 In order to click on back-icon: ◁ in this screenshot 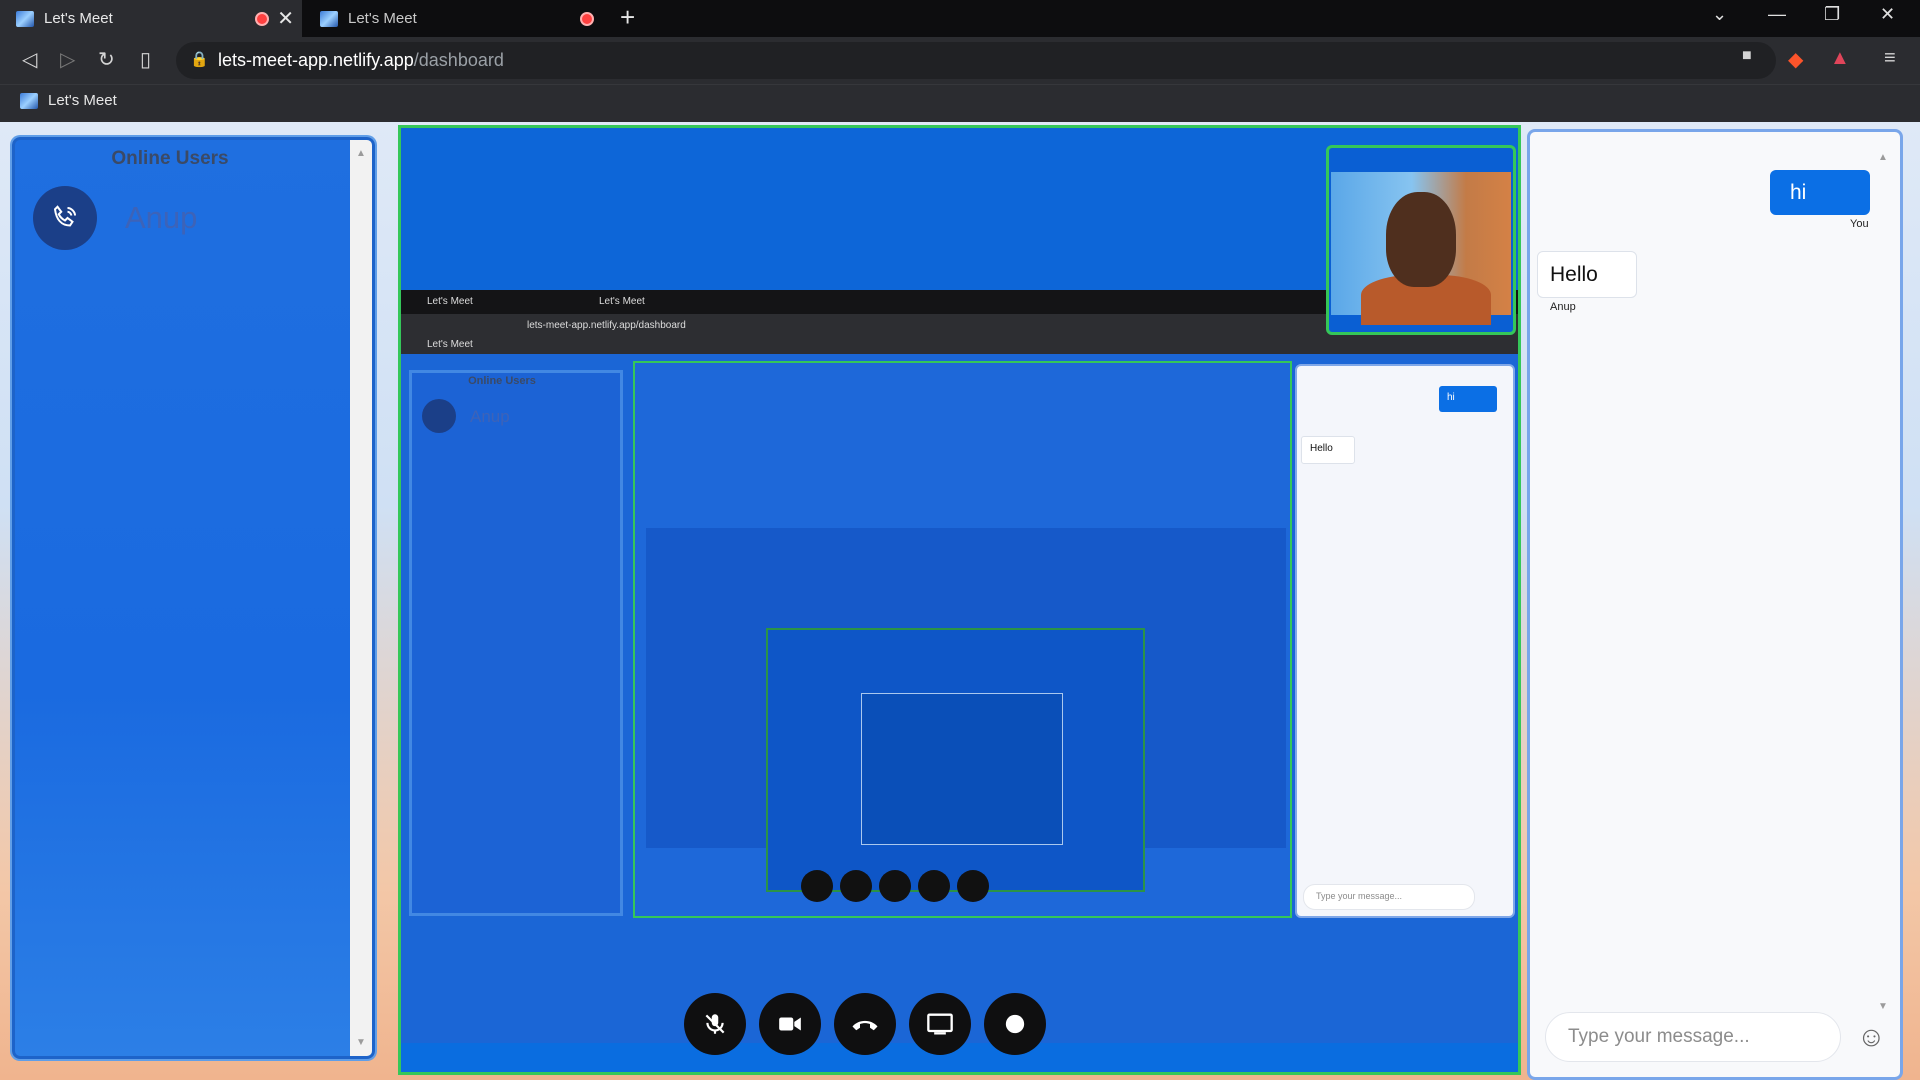, I will do `click(29, 59)`.